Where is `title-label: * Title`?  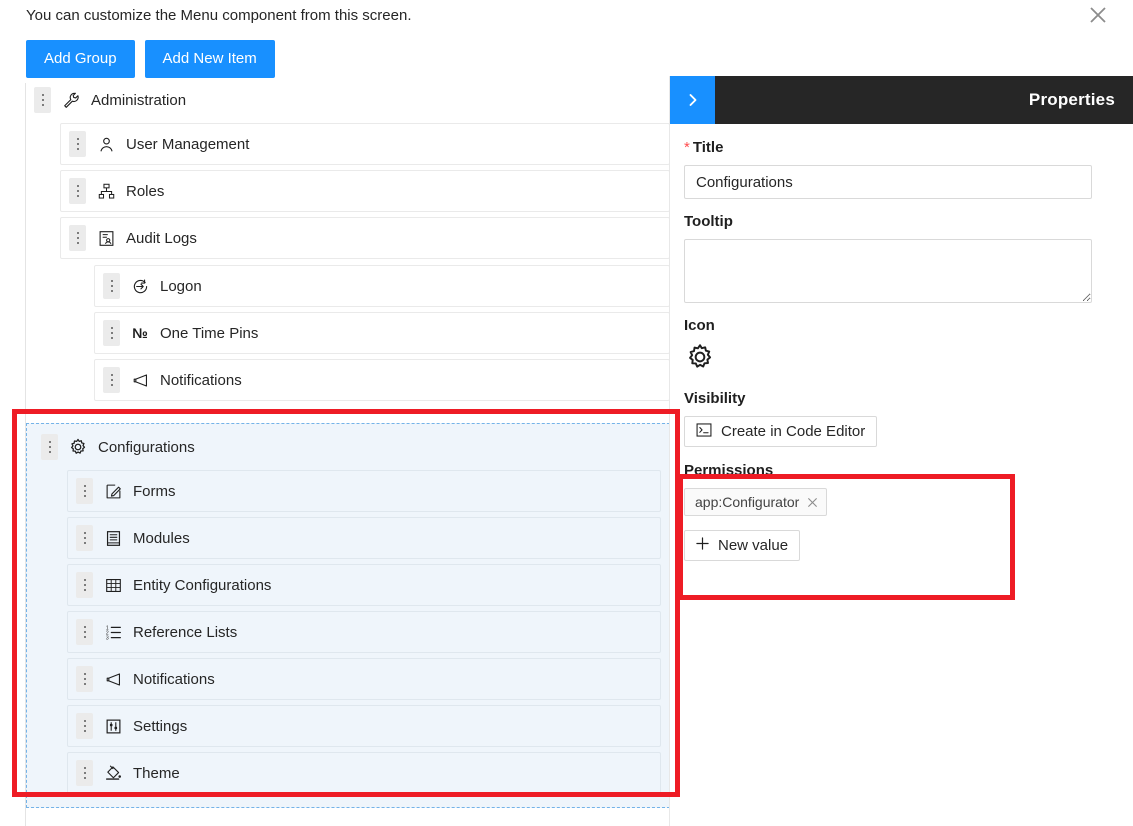 title-label: * Title is located at coordinates (888, 148).